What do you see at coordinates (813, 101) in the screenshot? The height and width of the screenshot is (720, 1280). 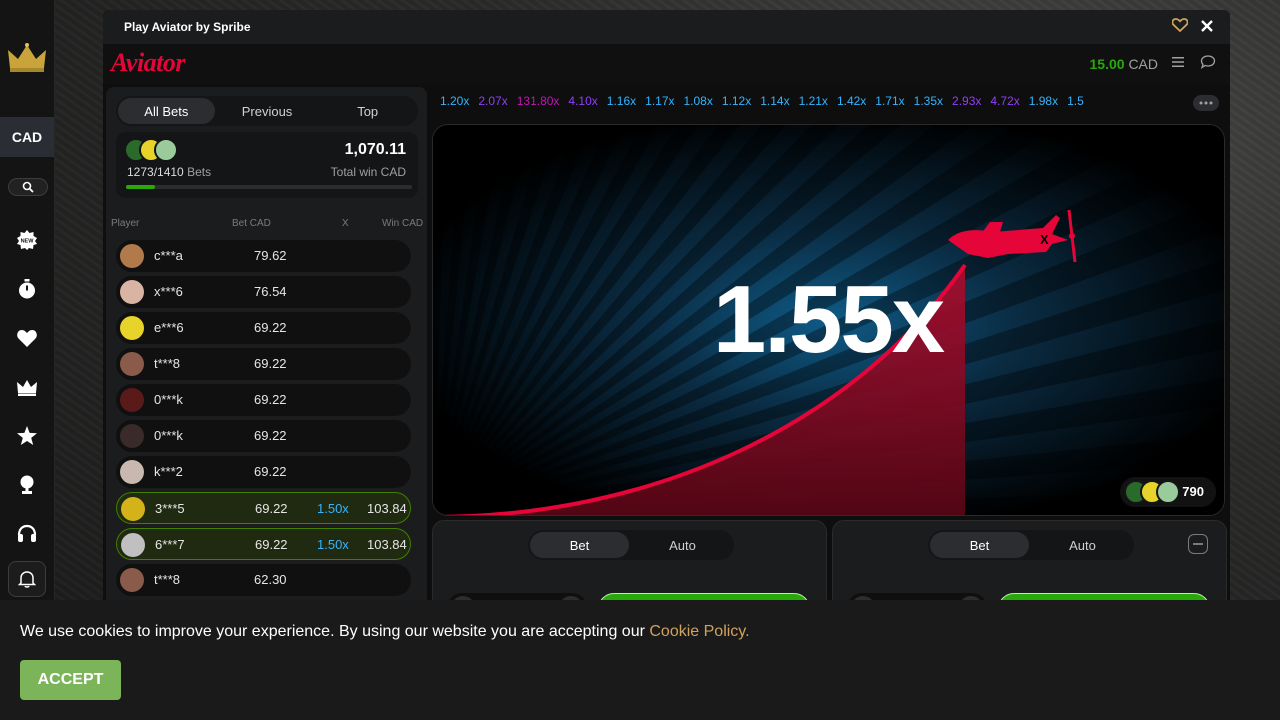 I see `history-multiplier: 1.21x` at bounding box center [813, 101].